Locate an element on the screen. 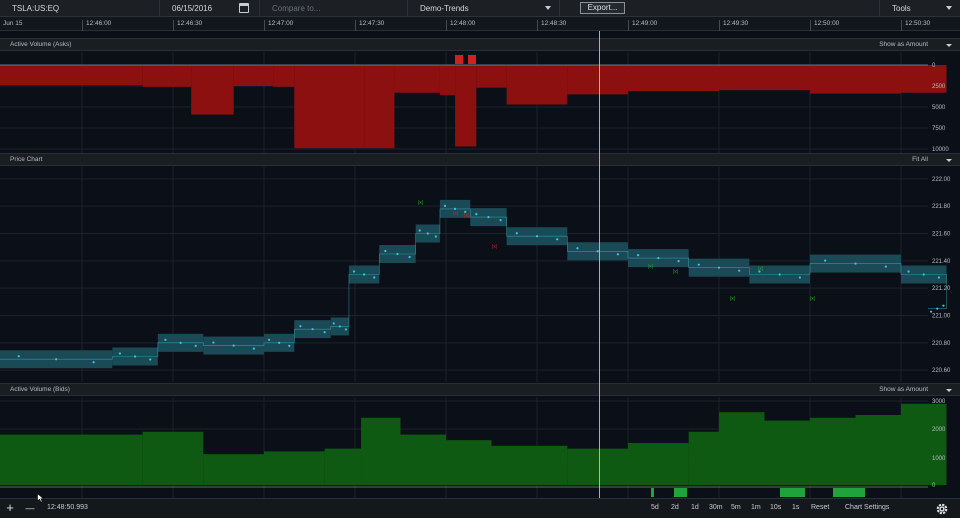 This screenshot has height=518, width=960. gear-icon is located at coordinates (942, 509).